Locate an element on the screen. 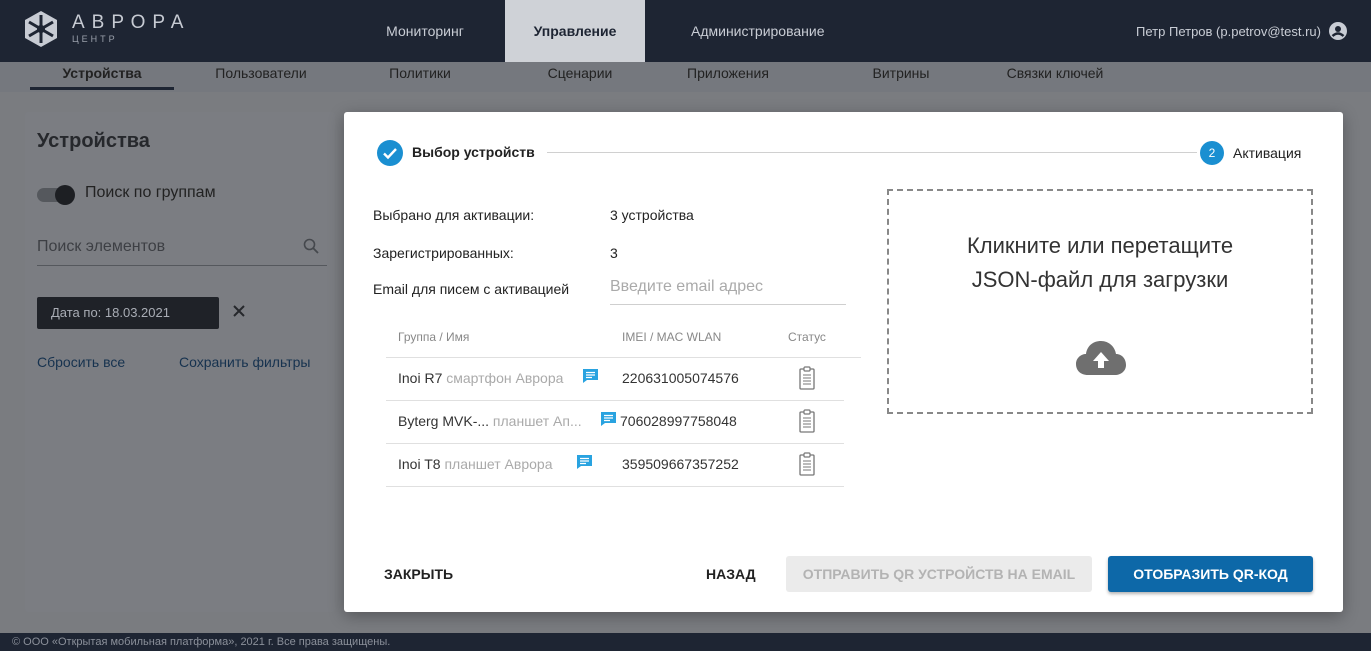  imei-cell: 706028997758048 is located at coordinates (678, 421).